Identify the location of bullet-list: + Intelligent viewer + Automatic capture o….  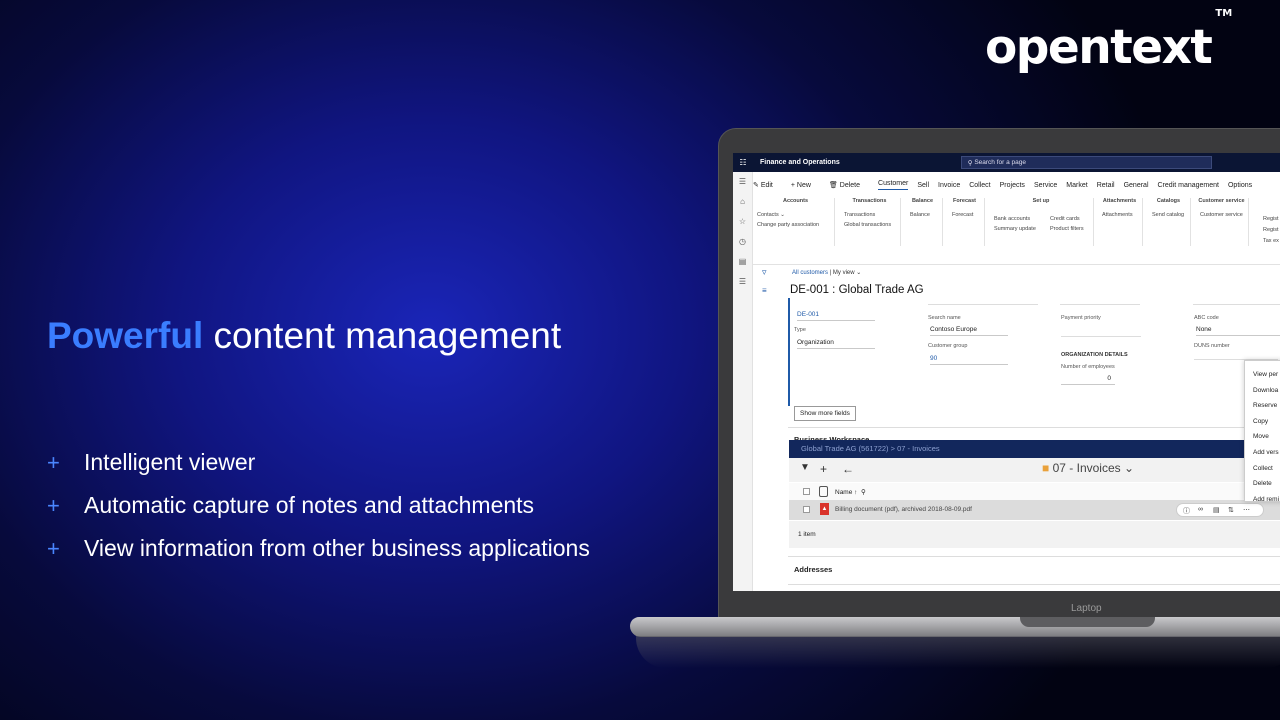
(318, 505).